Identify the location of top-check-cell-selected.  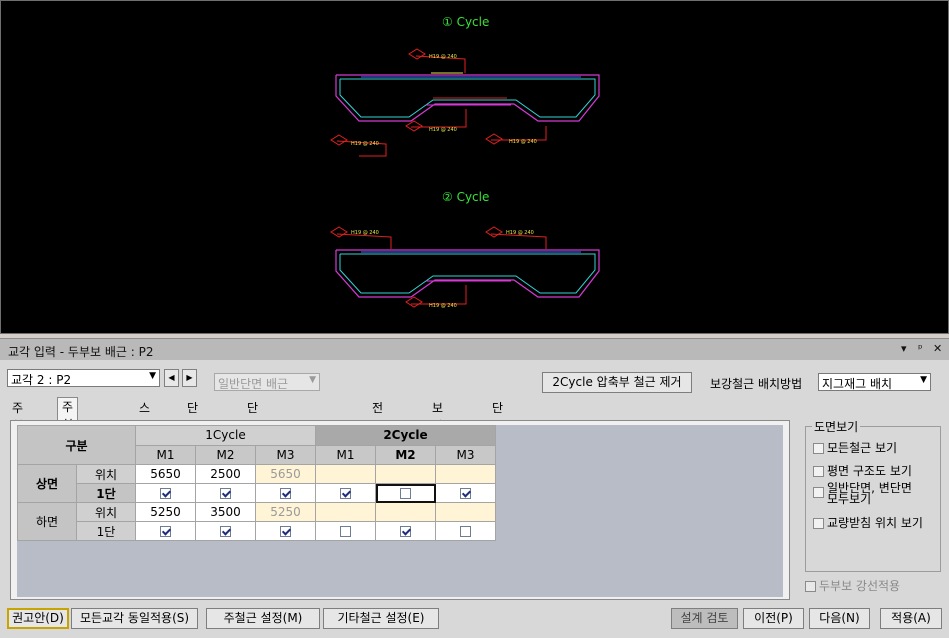
(405, 493).